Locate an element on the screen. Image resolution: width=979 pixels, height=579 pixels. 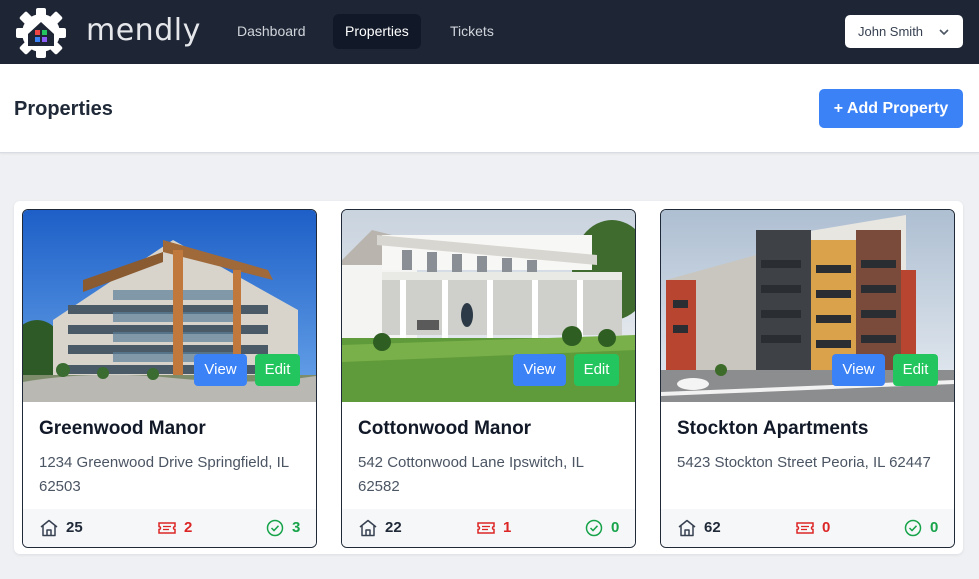
property-stats: 62 0 0 is located at coordinates (807, 528).